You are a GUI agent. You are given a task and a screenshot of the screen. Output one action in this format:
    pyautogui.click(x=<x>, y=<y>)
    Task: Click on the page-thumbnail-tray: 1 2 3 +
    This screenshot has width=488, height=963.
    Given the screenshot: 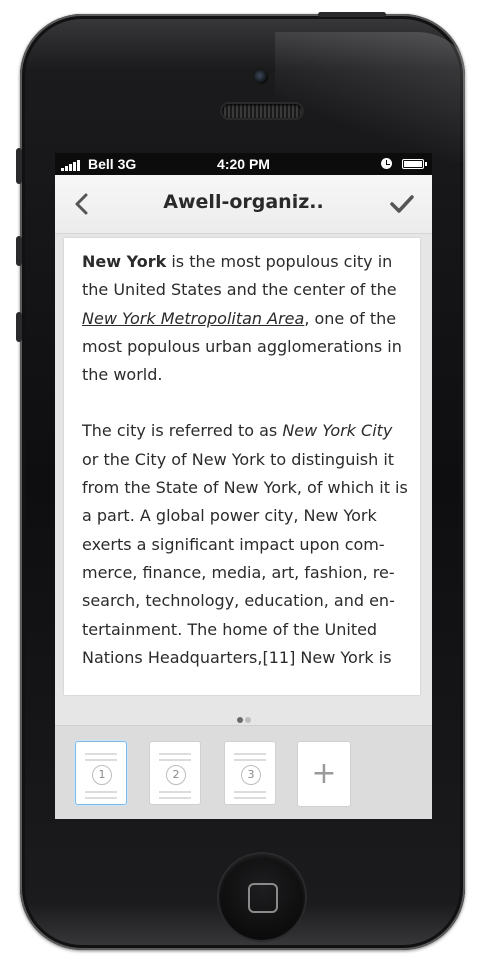 What is the action you would take?
    pyautogui.click(x=243, y=772)
    